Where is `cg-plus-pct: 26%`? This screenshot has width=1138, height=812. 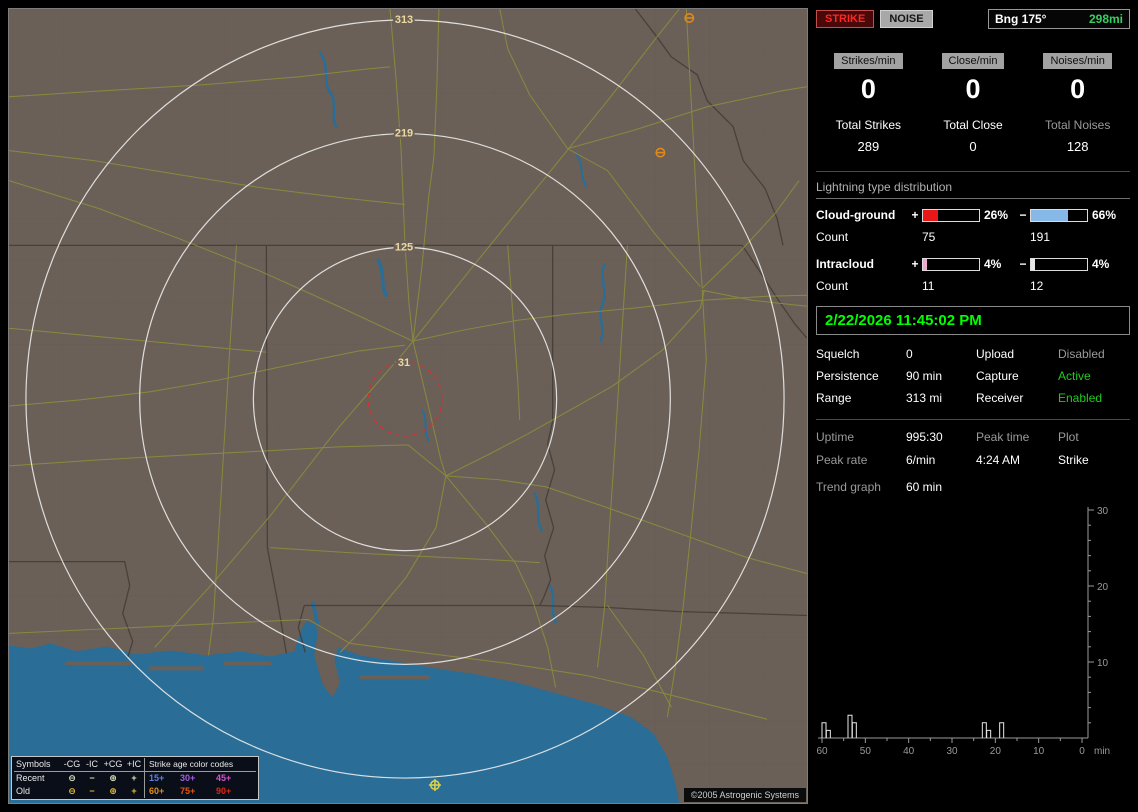
cg-plus-pct: 26% is located at coordinates (996, 215).